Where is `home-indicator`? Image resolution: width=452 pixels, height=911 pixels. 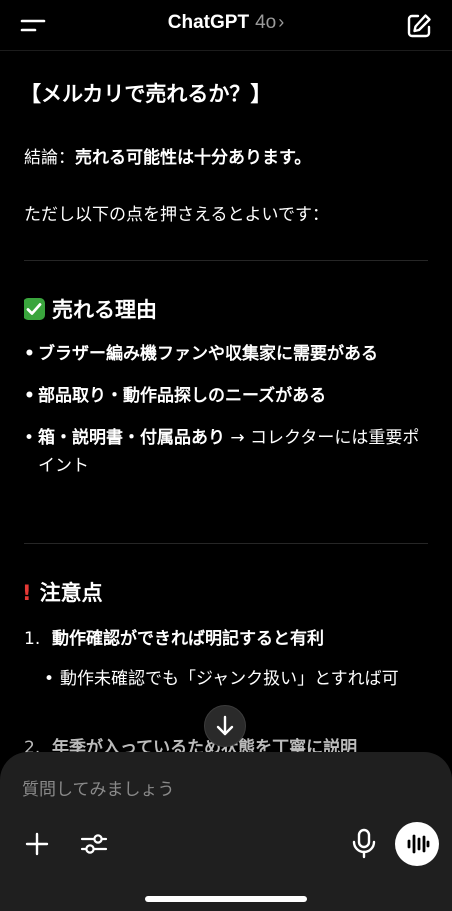 home-indicator is located at coordinates (226, 899).